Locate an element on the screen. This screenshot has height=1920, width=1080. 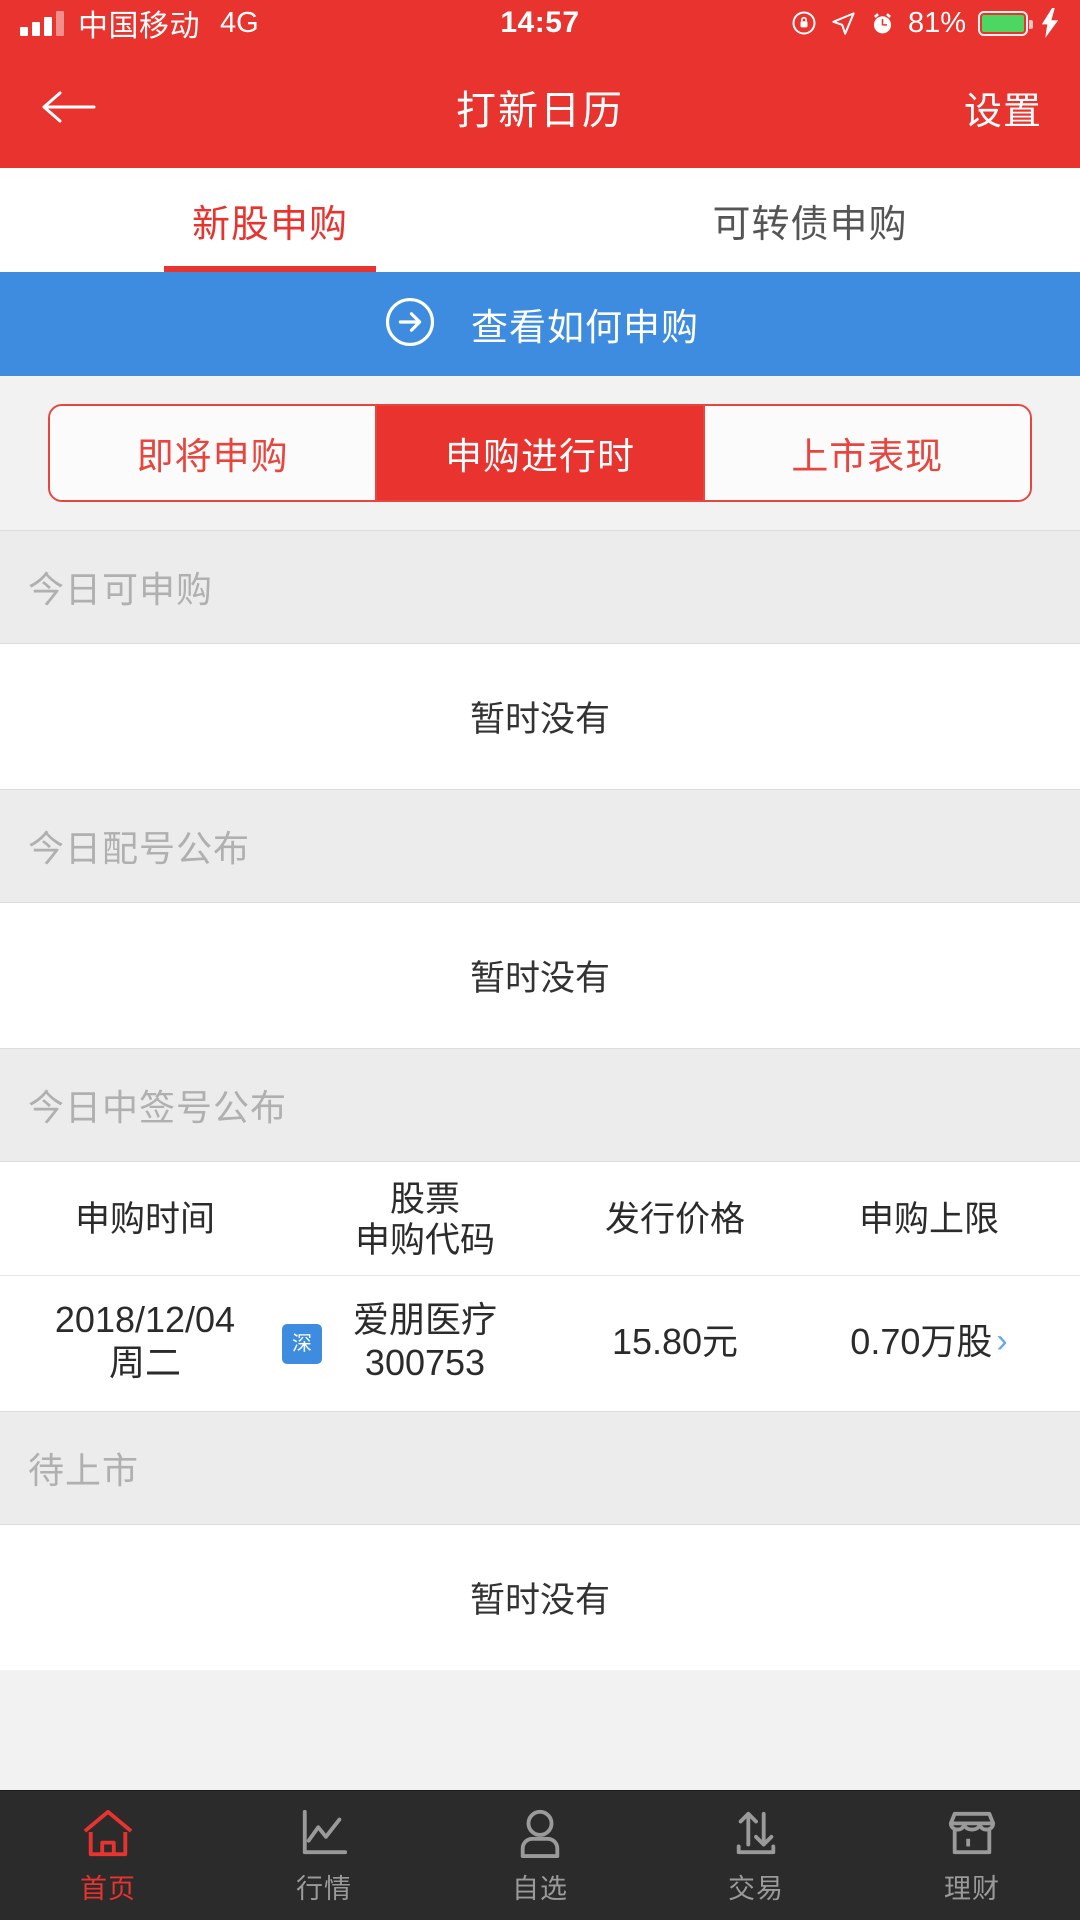
bottom-tab-finance: 理财 is located at coordinates (972, 1855).